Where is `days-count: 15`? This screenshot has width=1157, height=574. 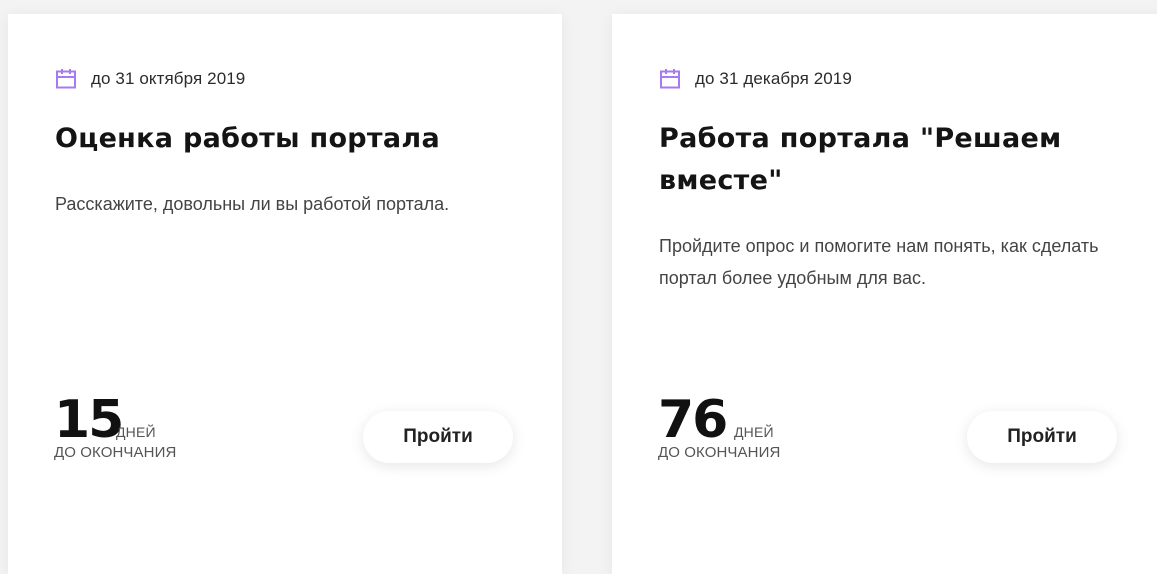 days-count: 15 is located at coordinates (89, 420).